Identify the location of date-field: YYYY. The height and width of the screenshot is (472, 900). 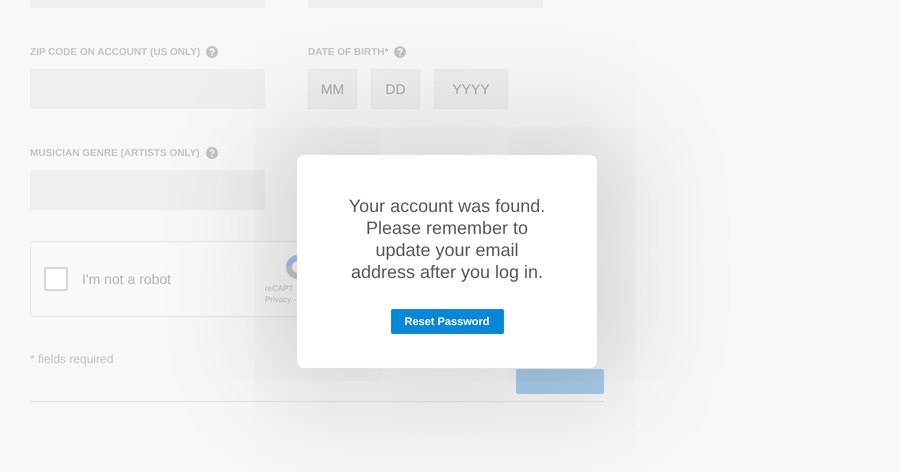
(471, 89).